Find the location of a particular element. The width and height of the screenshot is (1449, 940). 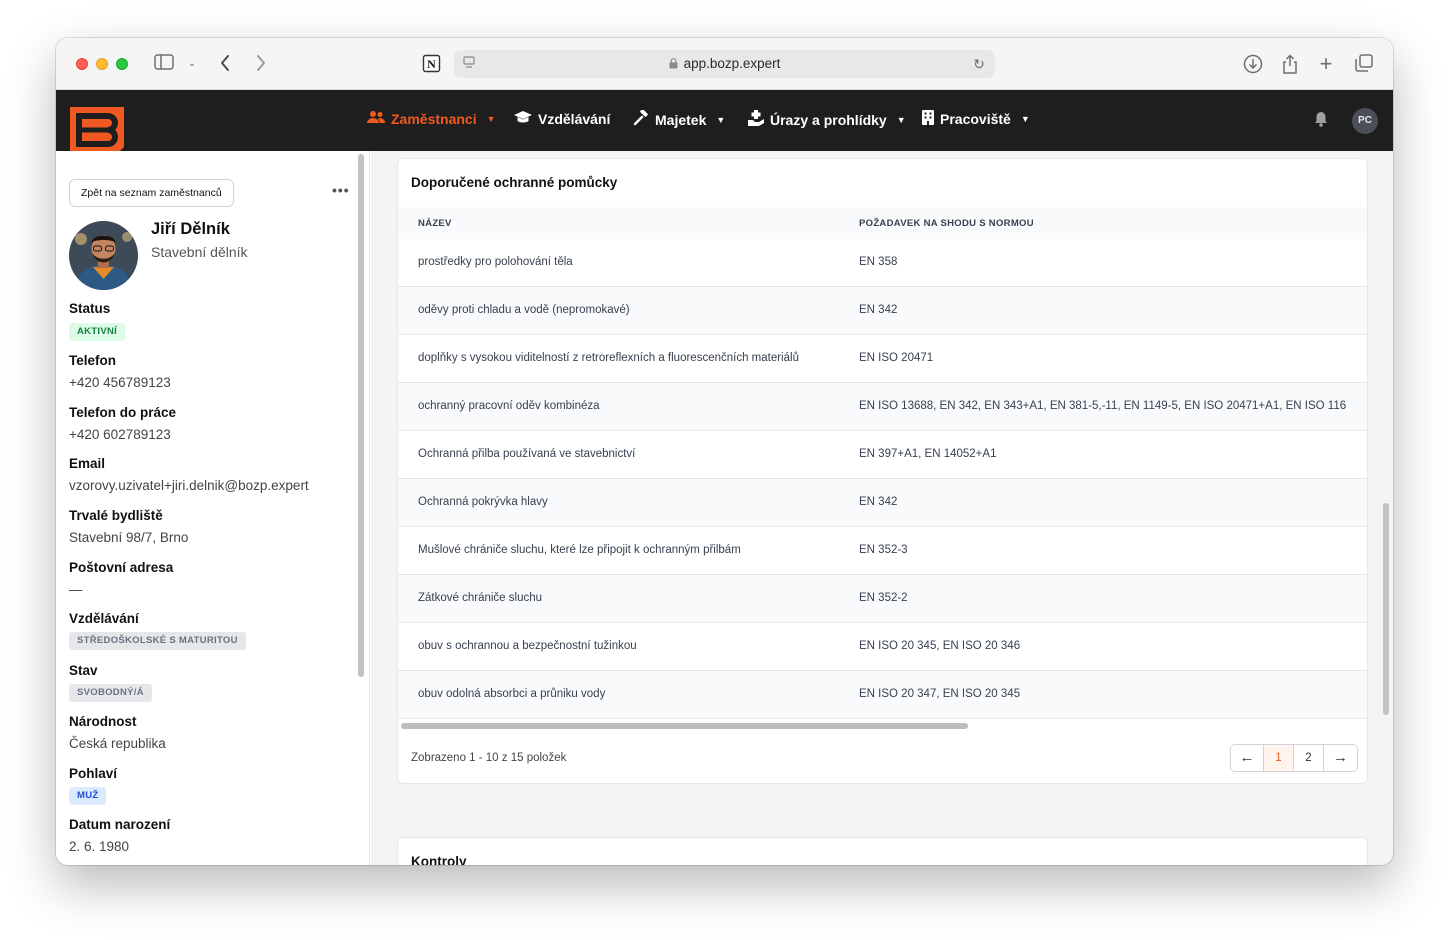

cell-name: obuv s ochrannou a bezpečnostní tužinkou is located at coordinates (527, 646).